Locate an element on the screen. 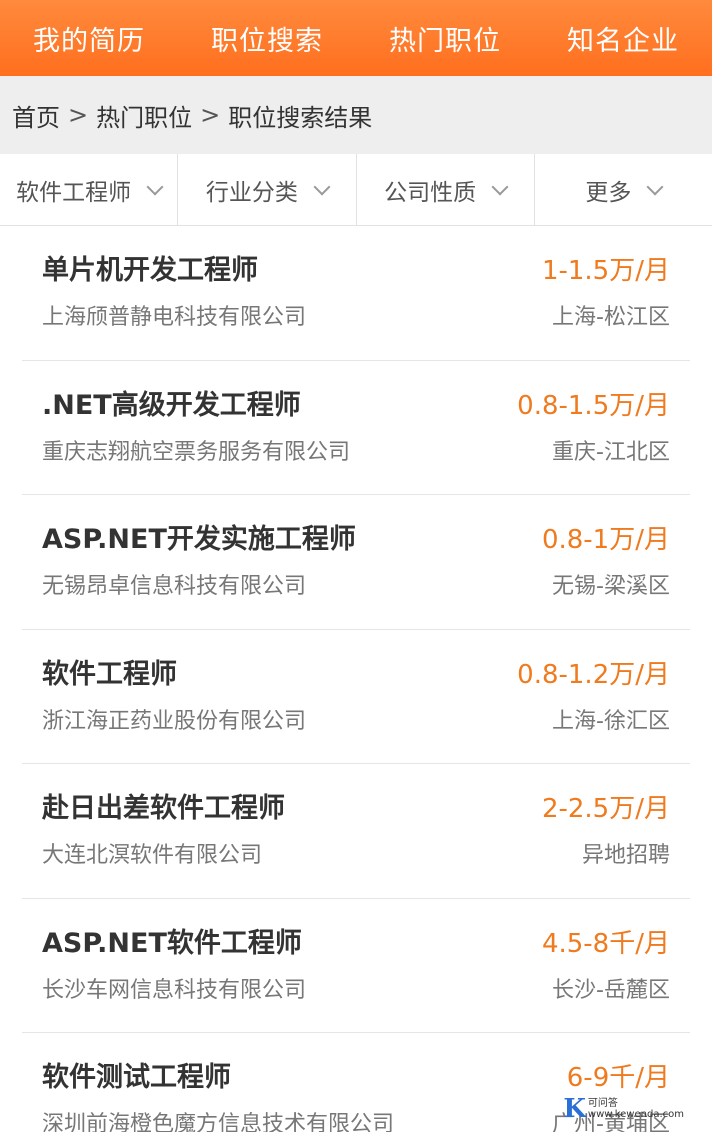  watermark-url: www.kewenda.com is located at coordinates (635, 1114).